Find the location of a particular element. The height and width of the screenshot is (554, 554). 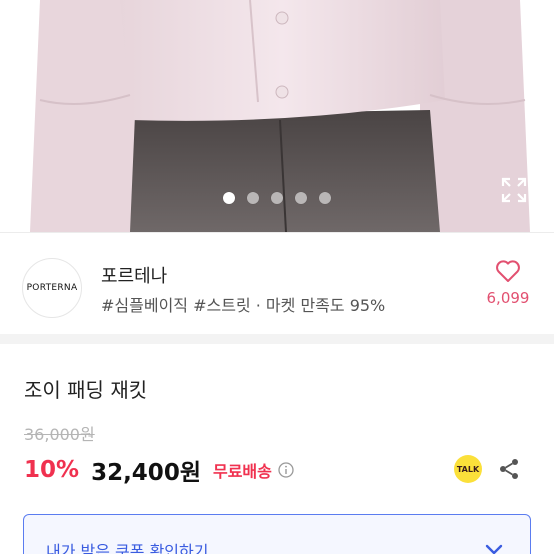

seller-name: 포르테나 is located at coordinates (134, 275).